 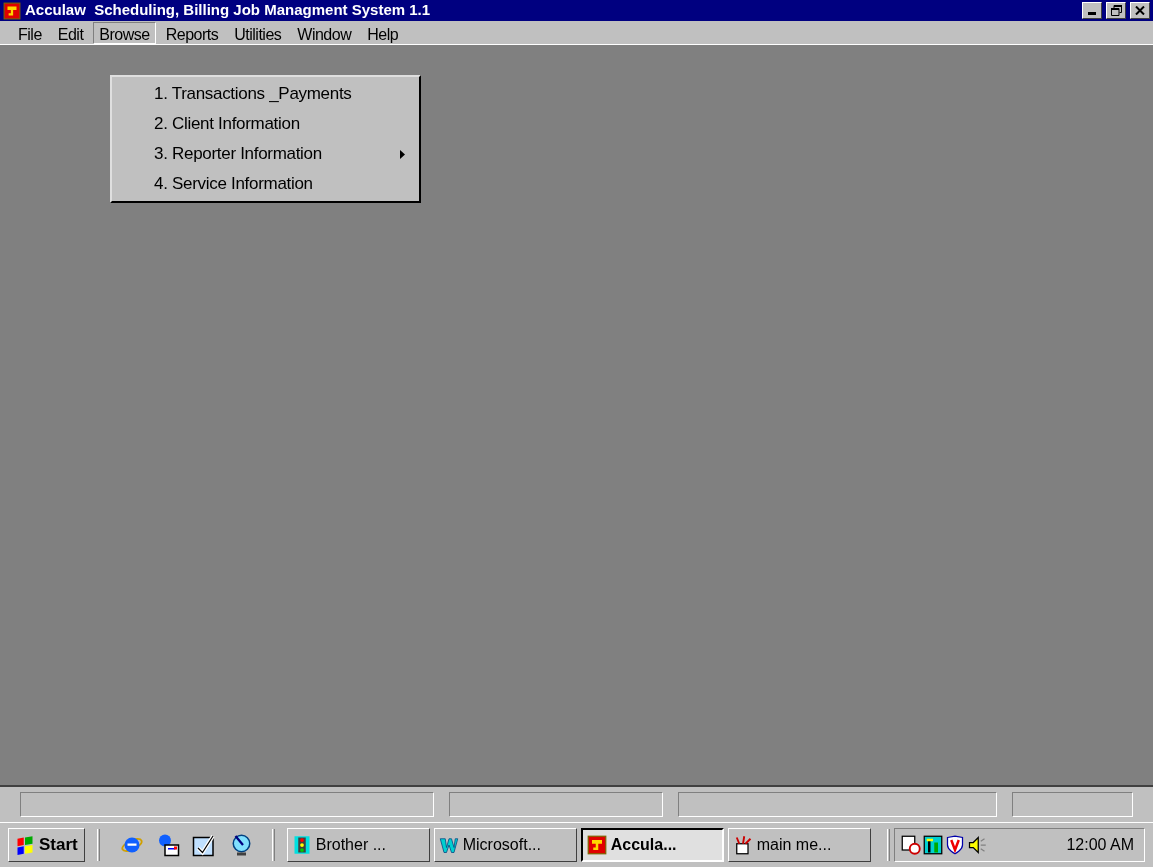 What do you see at coordinates (932, 845) in the screenshot?
I see `meter-icon` at bounding box center [932, 845].